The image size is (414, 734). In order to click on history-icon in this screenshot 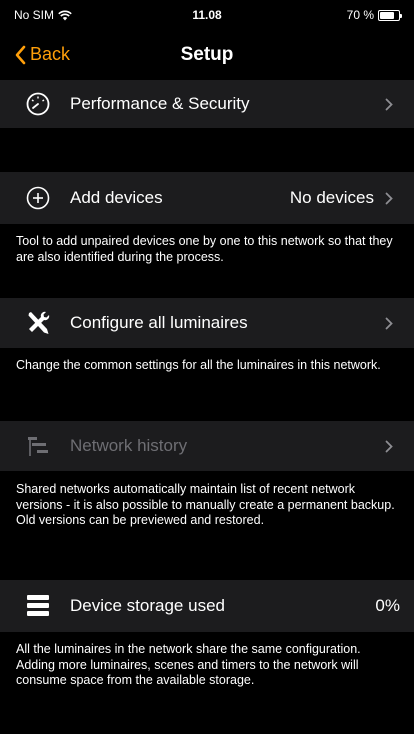, I will do `click(38, 446)`.